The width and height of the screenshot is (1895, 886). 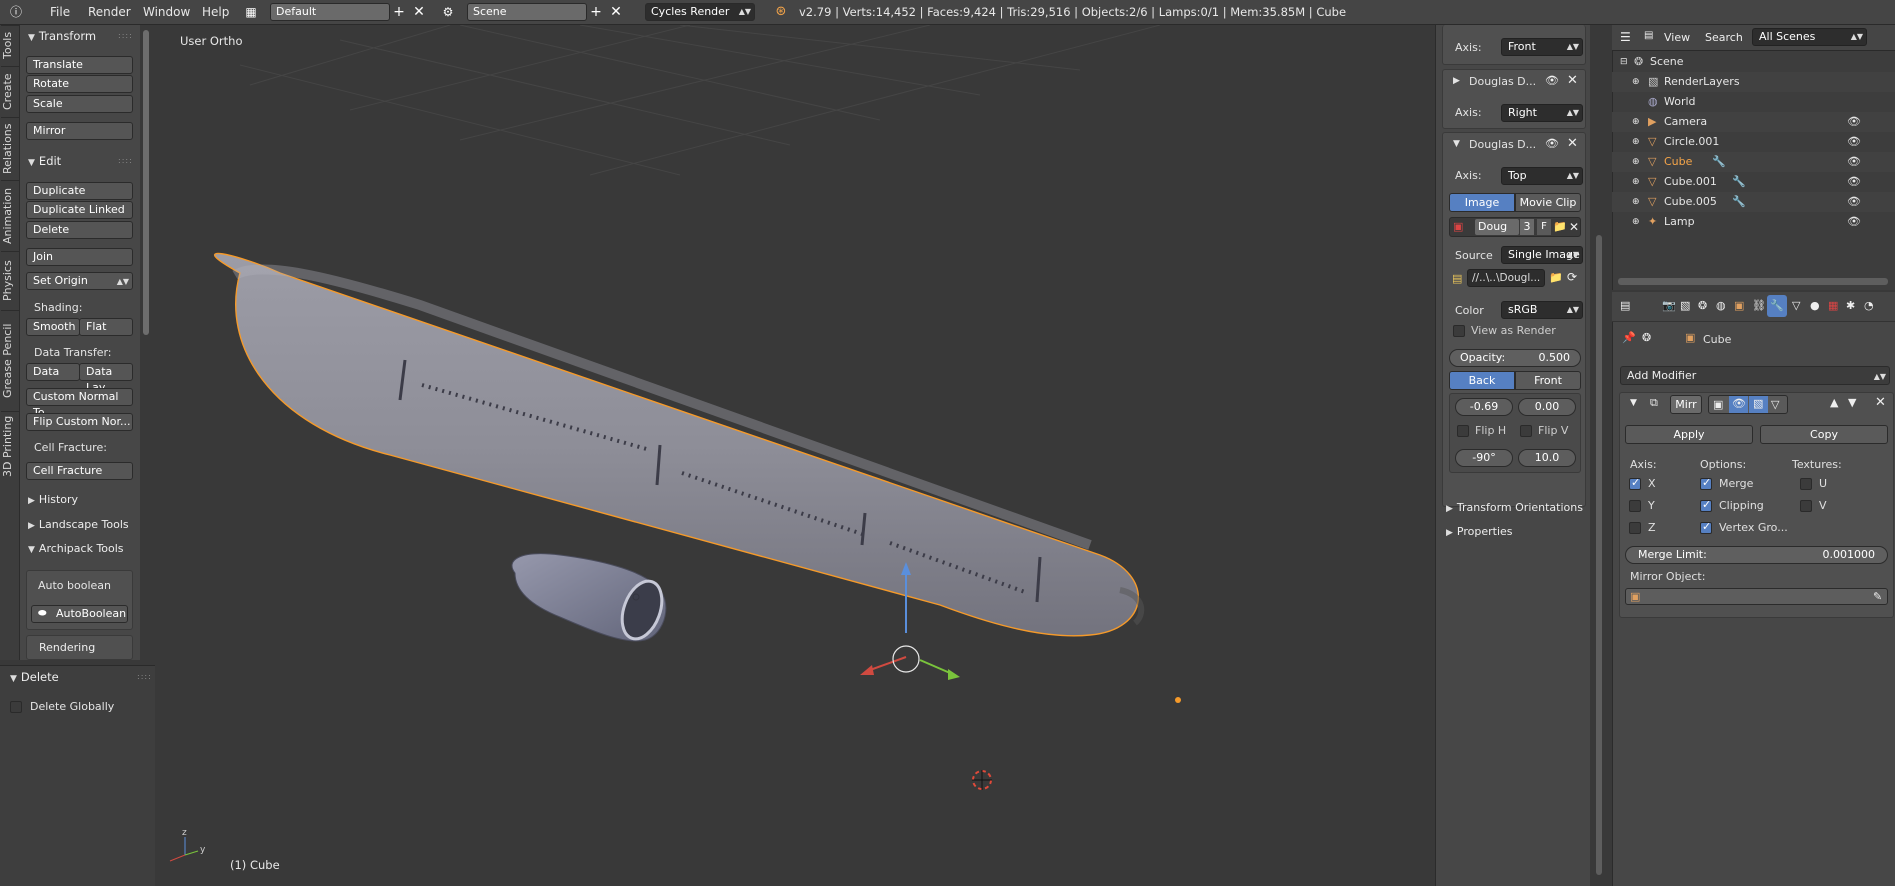 What do you see at coordinates (1542, 255) in the screenshot?
I see `source-select: Single Image ▲▼` at bounding box center [1542, 255].